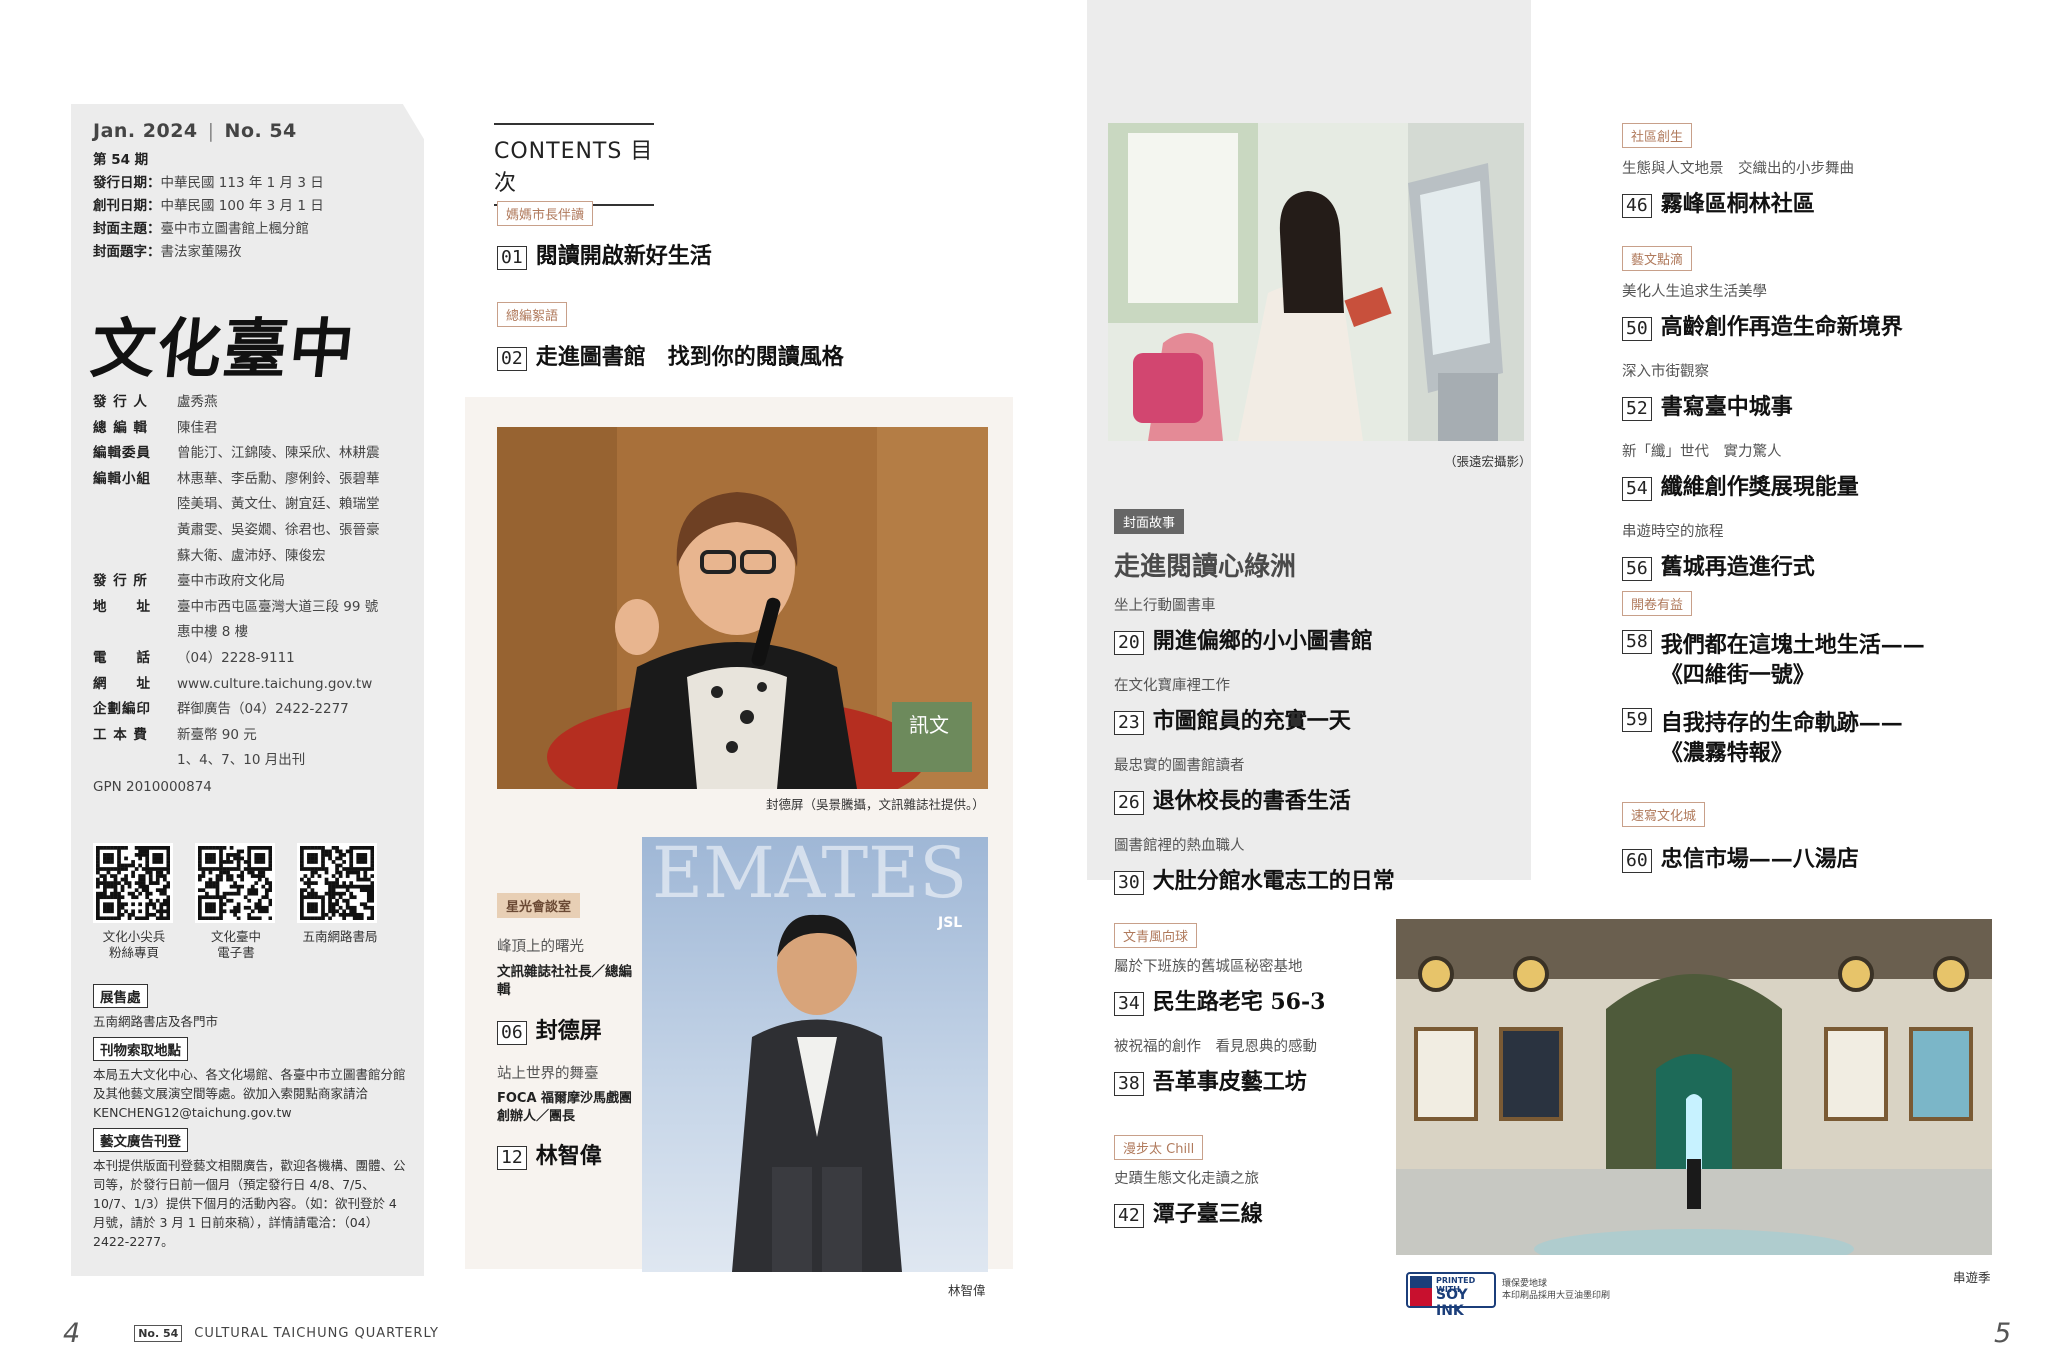 The height and width of the screenshot is (1365, 2048). I want to click on staff-row: 編輯小組 林惠華、李岳勳、廖俐鈴、張碧華, so click(258, 480).